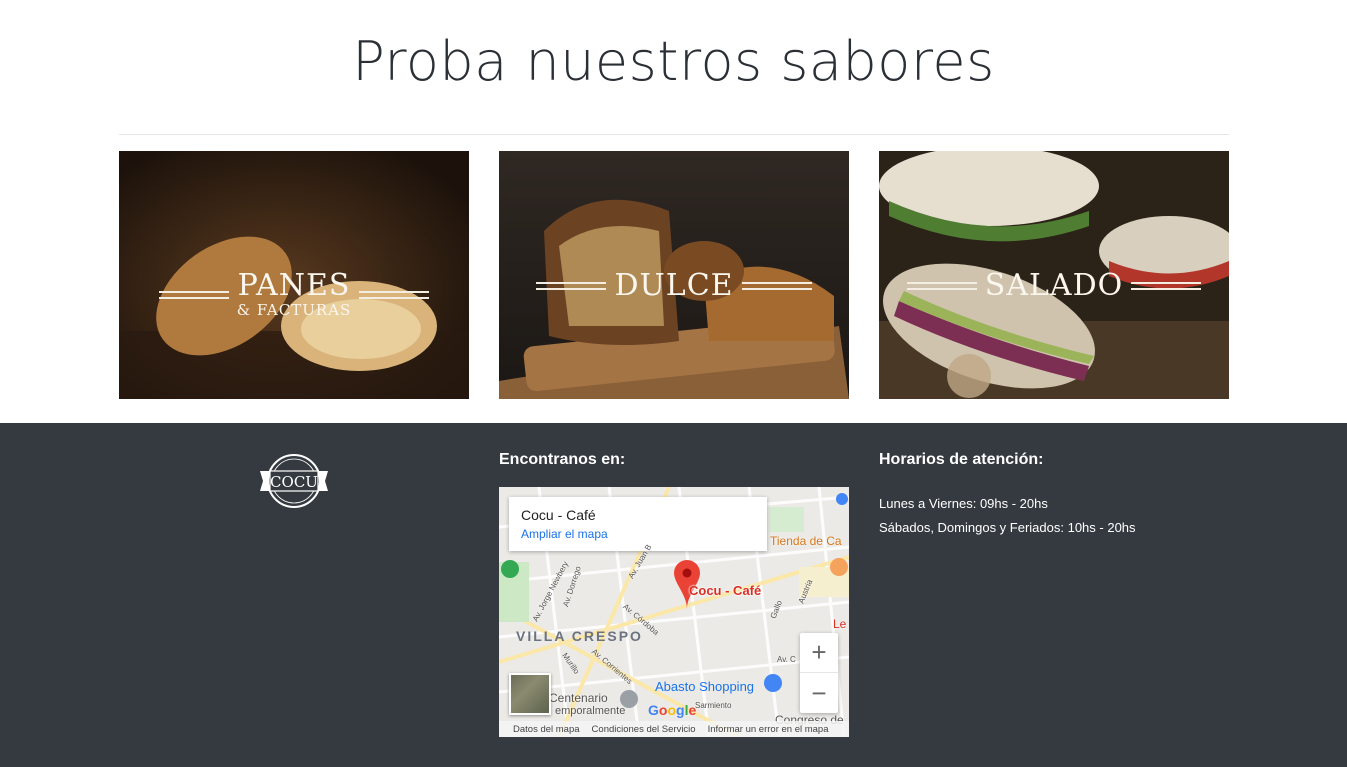 The width and height of the screenshot is (1347, 767). I want to click on card-salado: SALADO, so click(1054, 275).